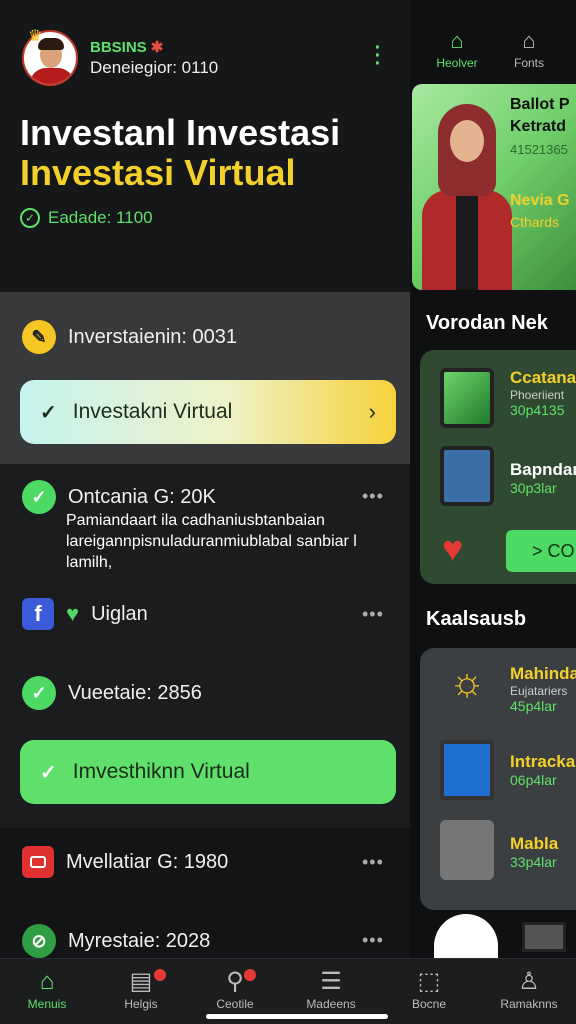 The height and width of the screenshot is (1024, 576). Describe the element at coordinates (38, 862) in the screenshot. I see `tv-icon` at that location.